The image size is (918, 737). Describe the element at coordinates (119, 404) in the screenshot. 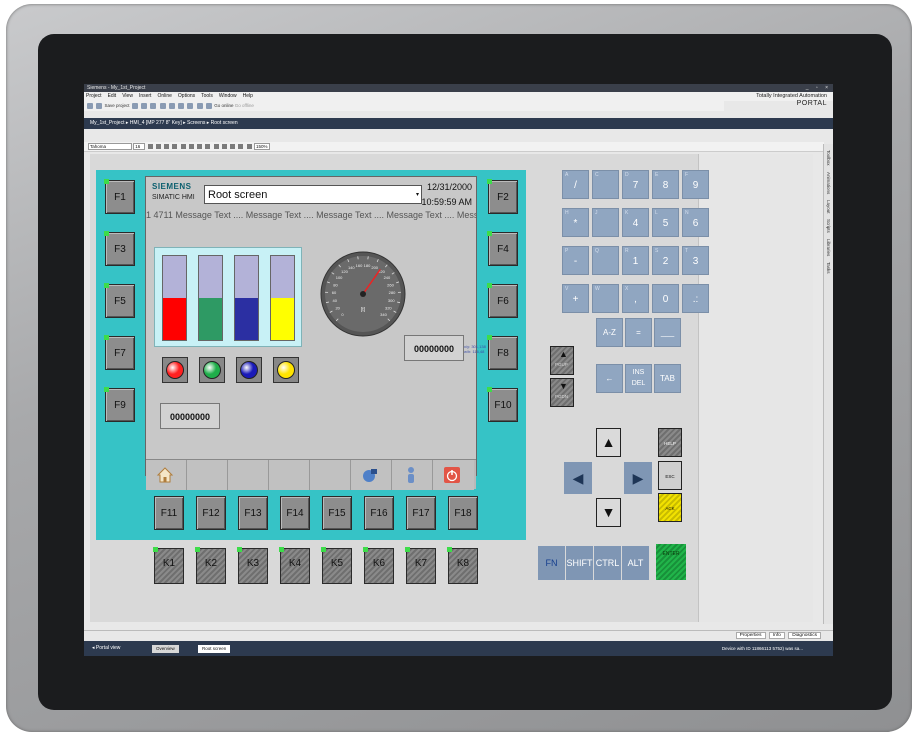

I see `fkey-f9: F9` at that location.